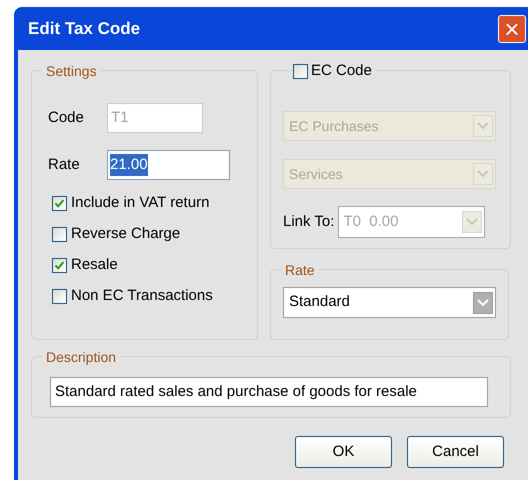 Image resolution: width=528 pixels, height=480 pixels. What do you see at coordinates (84, 29) in the screenshot?
I see `window-title: Edit Tax Code` at bounding box center [84, 29].